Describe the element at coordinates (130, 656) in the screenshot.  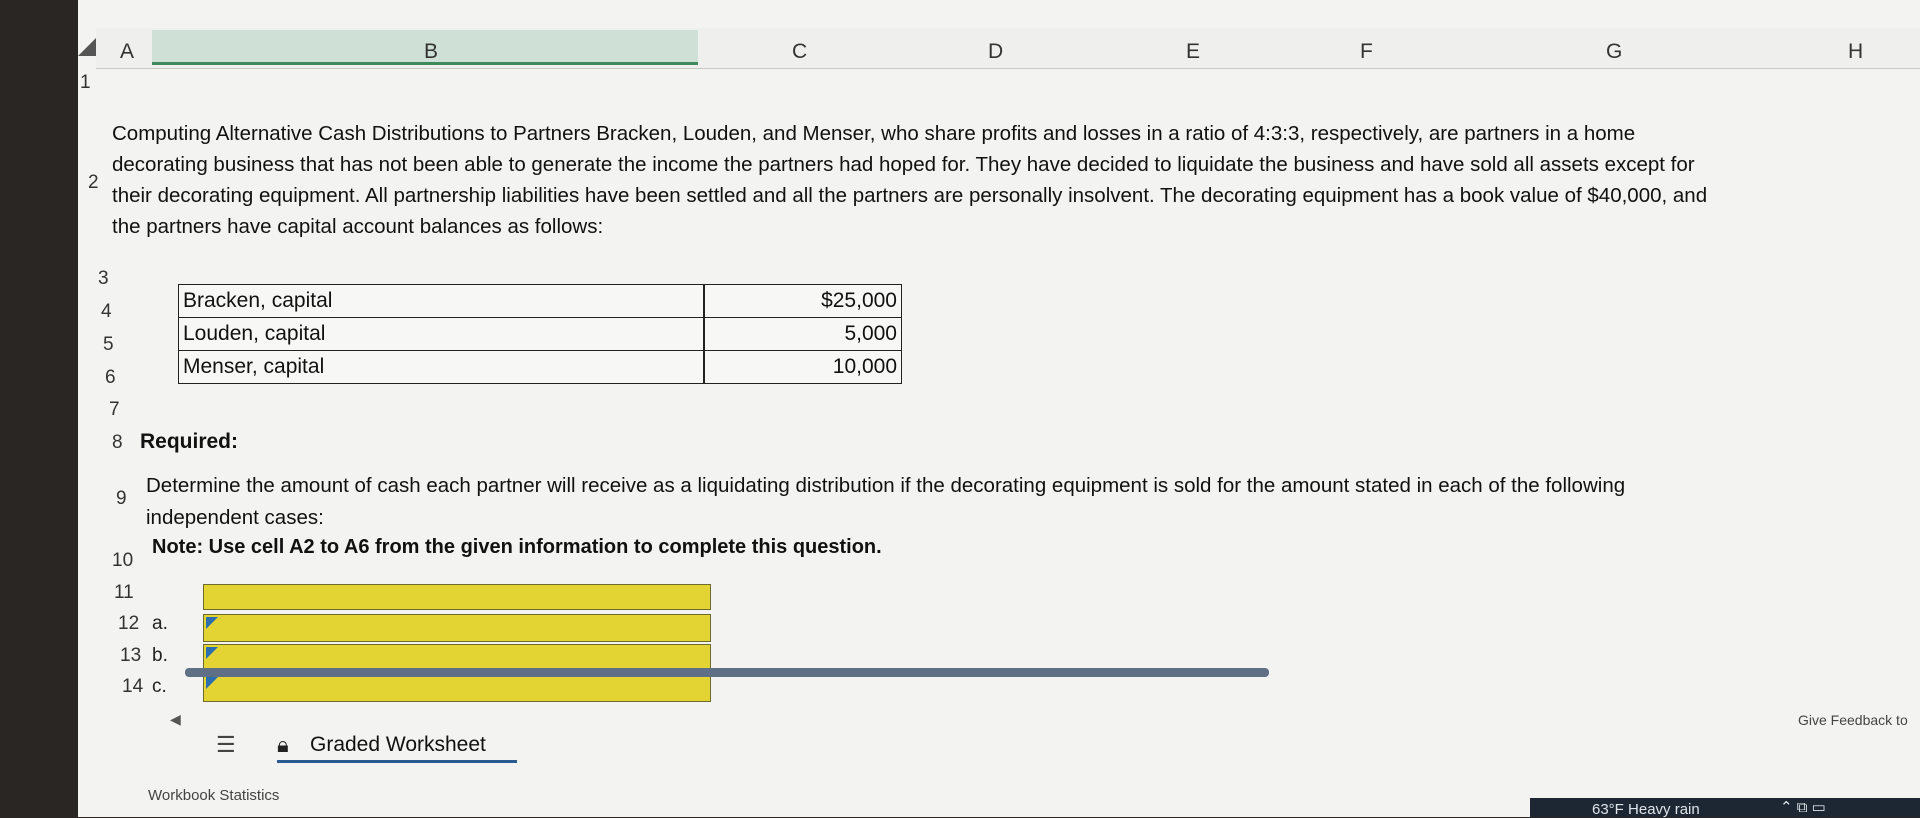
I see `row-header-13: 13` at that location.